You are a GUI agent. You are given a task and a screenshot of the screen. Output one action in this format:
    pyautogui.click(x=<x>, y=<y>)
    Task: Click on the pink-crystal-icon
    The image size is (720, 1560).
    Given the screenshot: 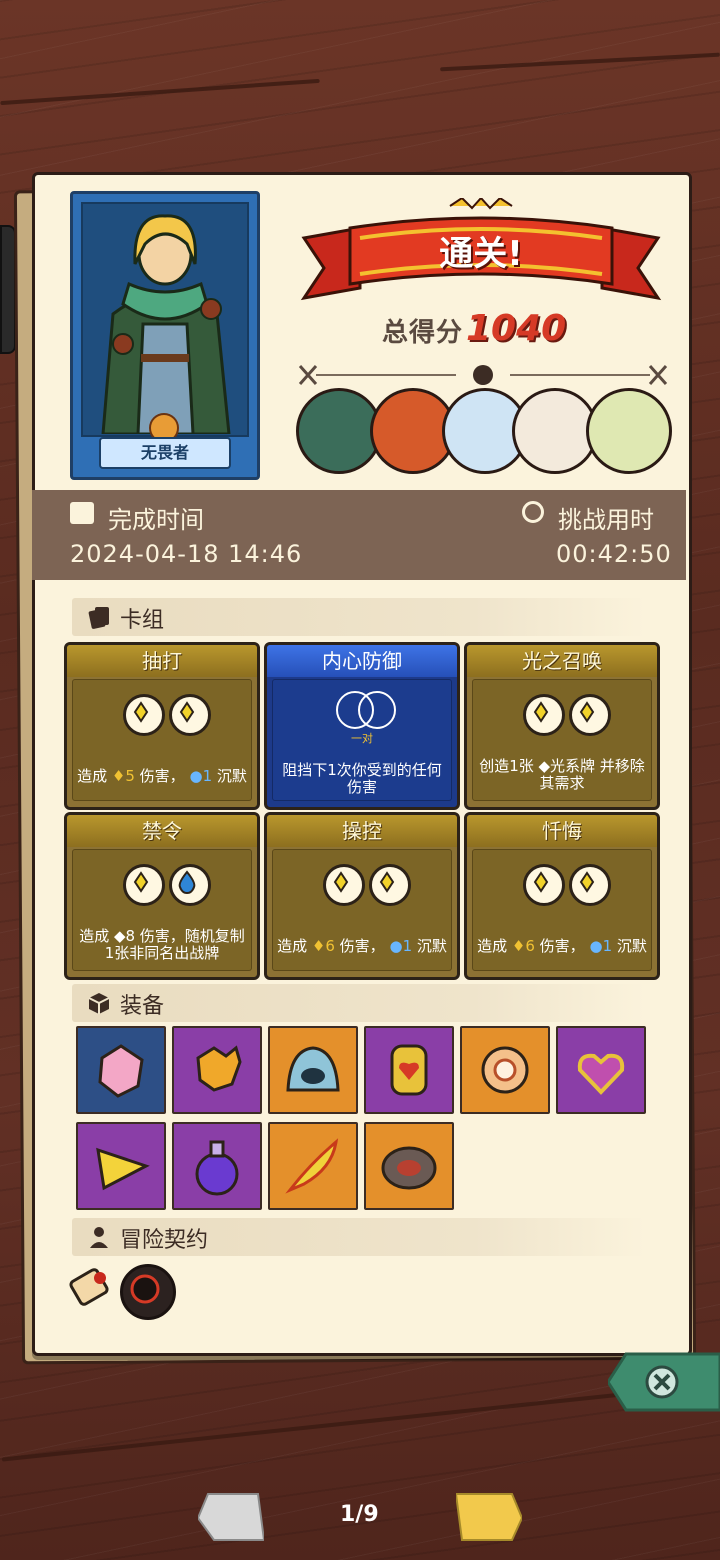 What is the action you would take?
    pyautogui.click(x=121, y=1070)
    